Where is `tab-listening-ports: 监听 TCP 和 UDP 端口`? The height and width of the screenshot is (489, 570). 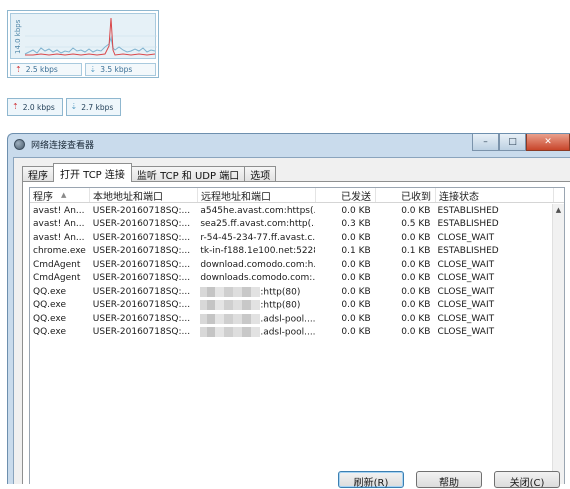 tab-listening-ports: 监听 TCP 和 UDP 端口 is located at coordinates (188, 174).